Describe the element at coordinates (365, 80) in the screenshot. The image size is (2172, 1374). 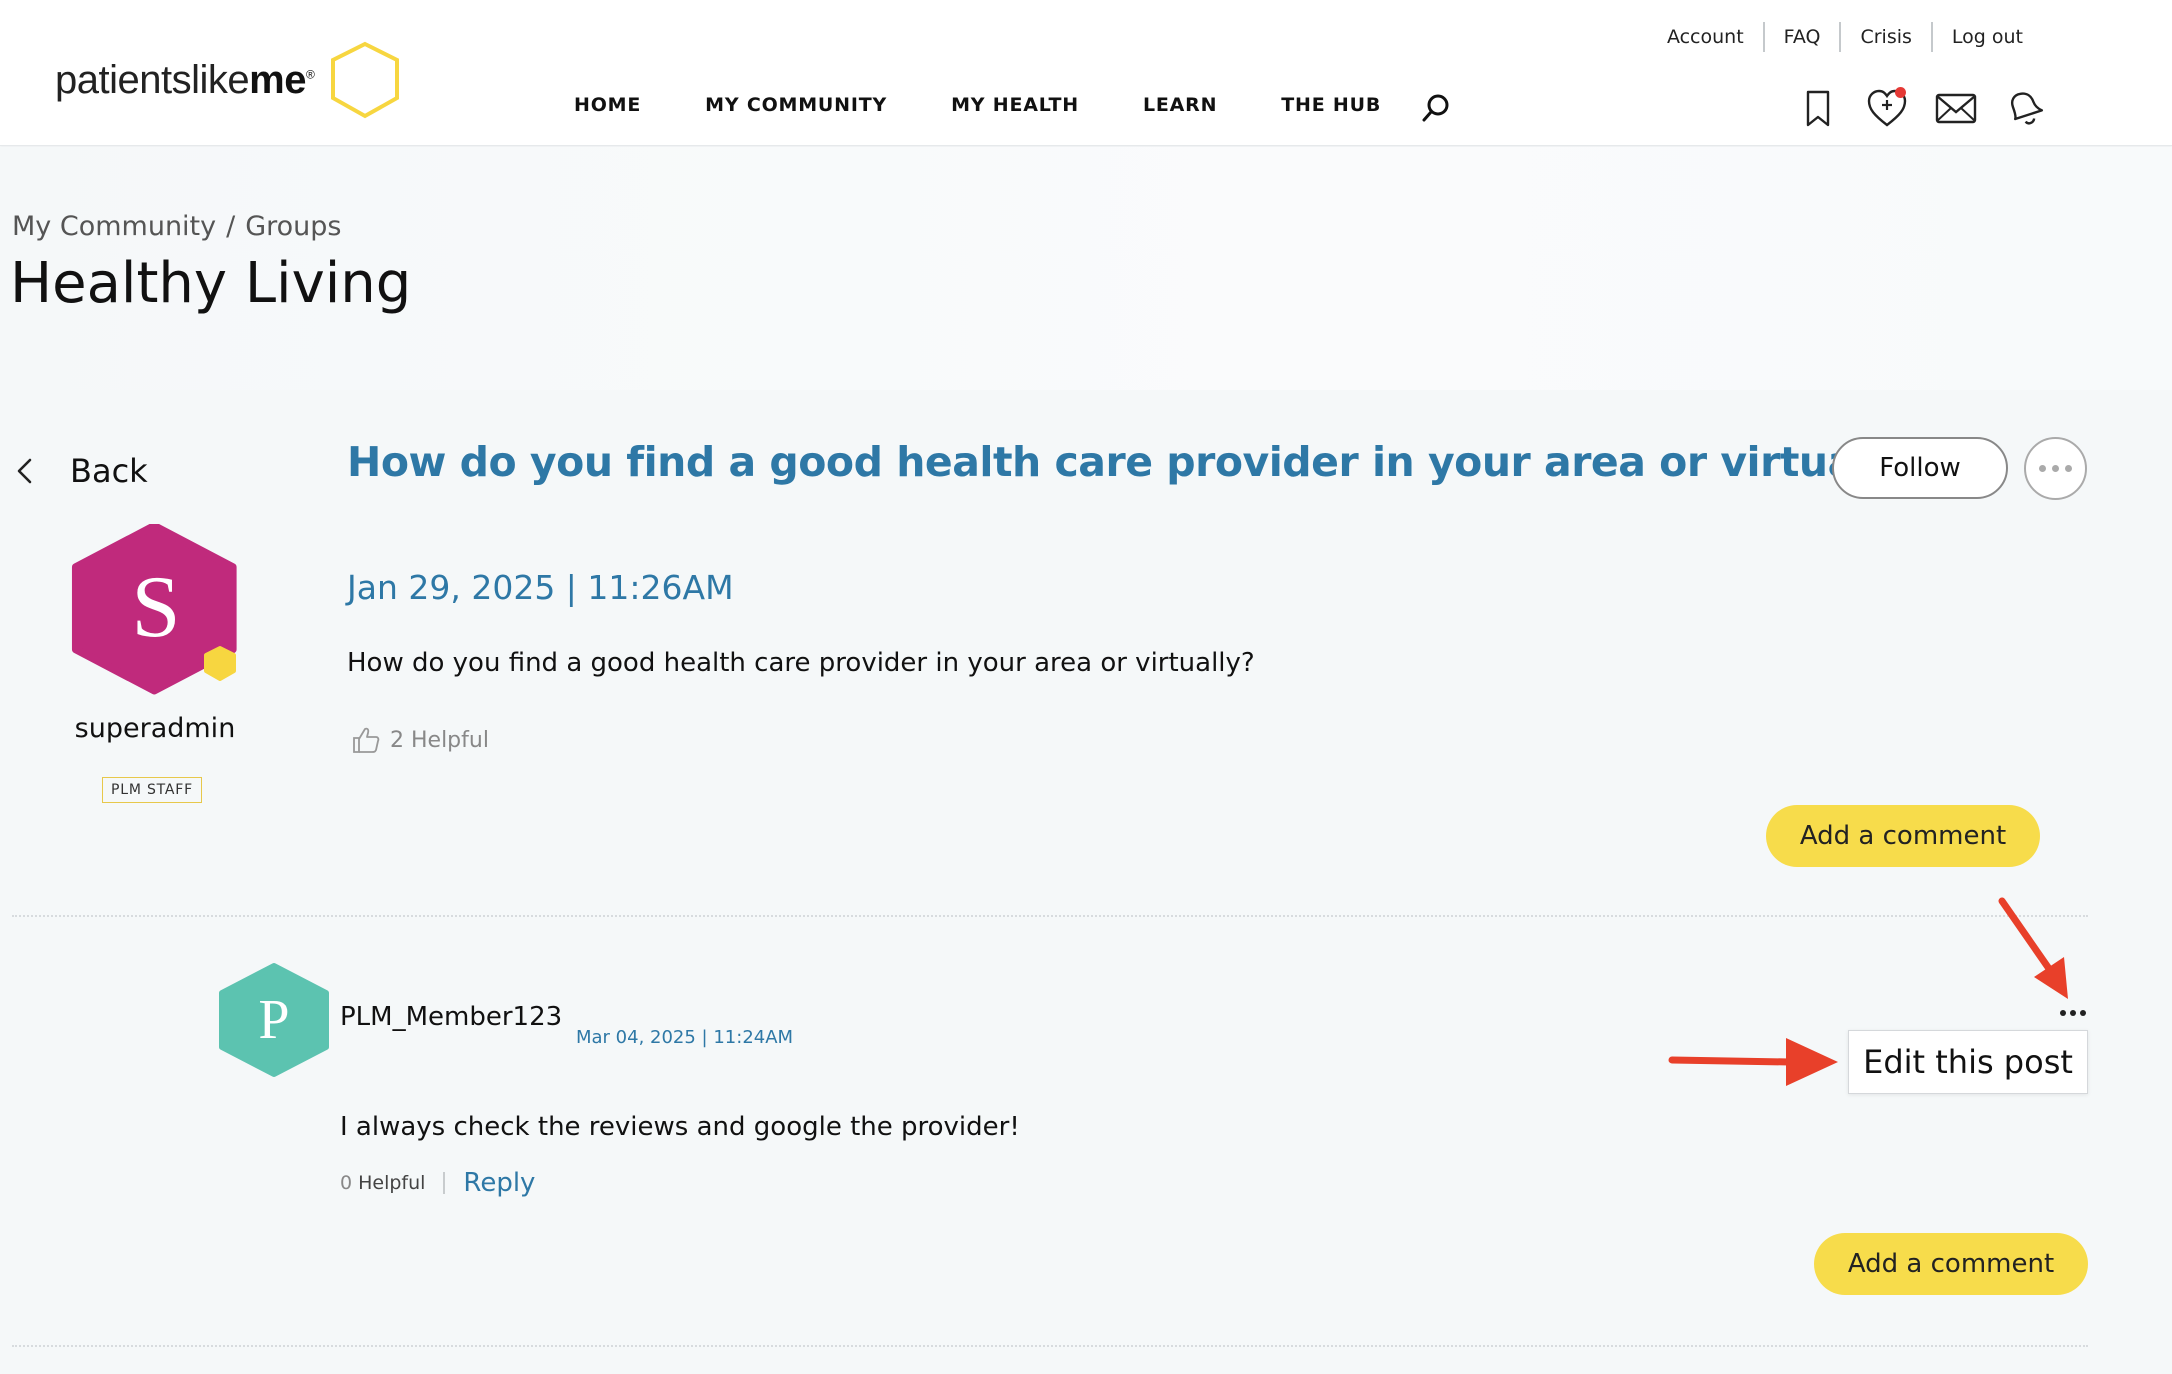
I see `logo-hexagon-icon` at that location.